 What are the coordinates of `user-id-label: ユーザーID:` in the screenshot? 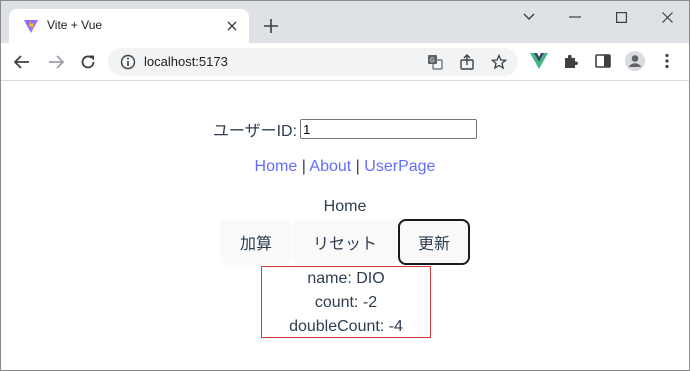 It's located at (255, 131).